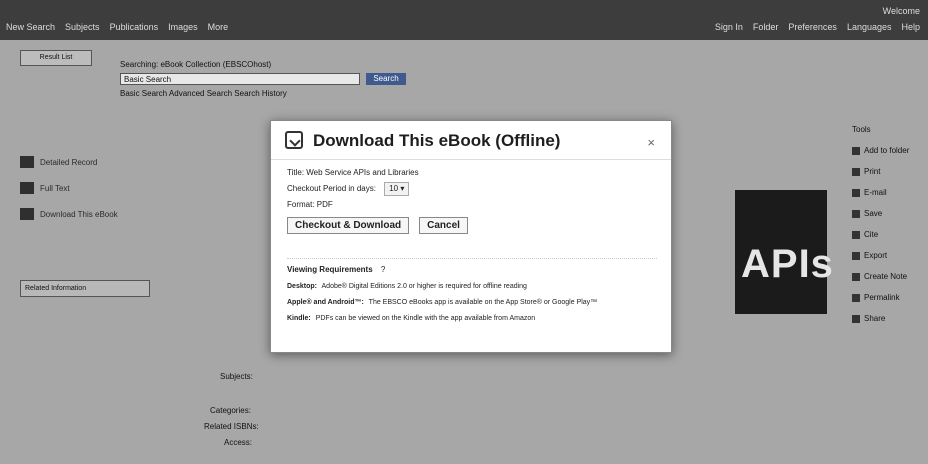  What do you see at coordinates (236, 376) in the screenshot?
I see `detail-subjects: Subjects:` at bounding box center [236, 376].